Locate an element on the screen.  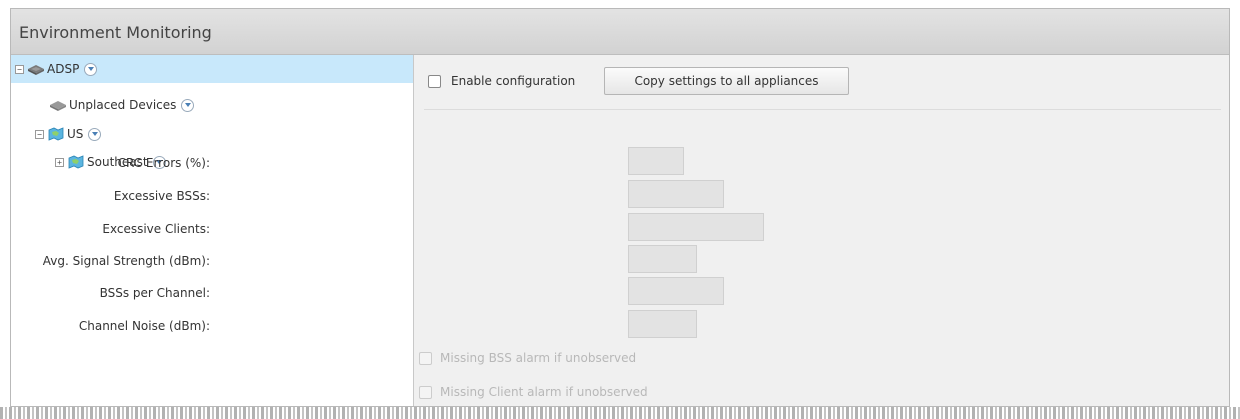
device-gray-icon is located at coordinates (58, 106).